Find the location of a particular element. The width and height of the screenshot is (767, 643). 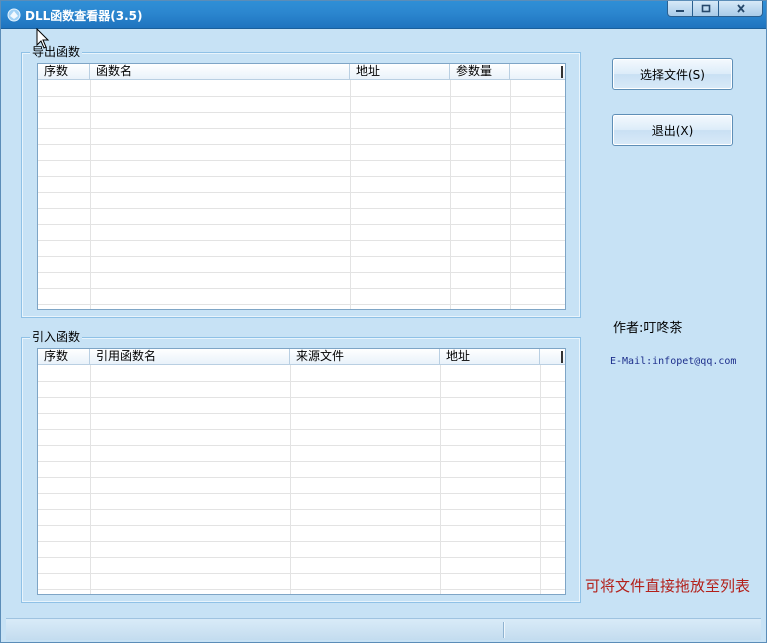

import-col-ordinal: 序数 is located at coordinates (64, 357).